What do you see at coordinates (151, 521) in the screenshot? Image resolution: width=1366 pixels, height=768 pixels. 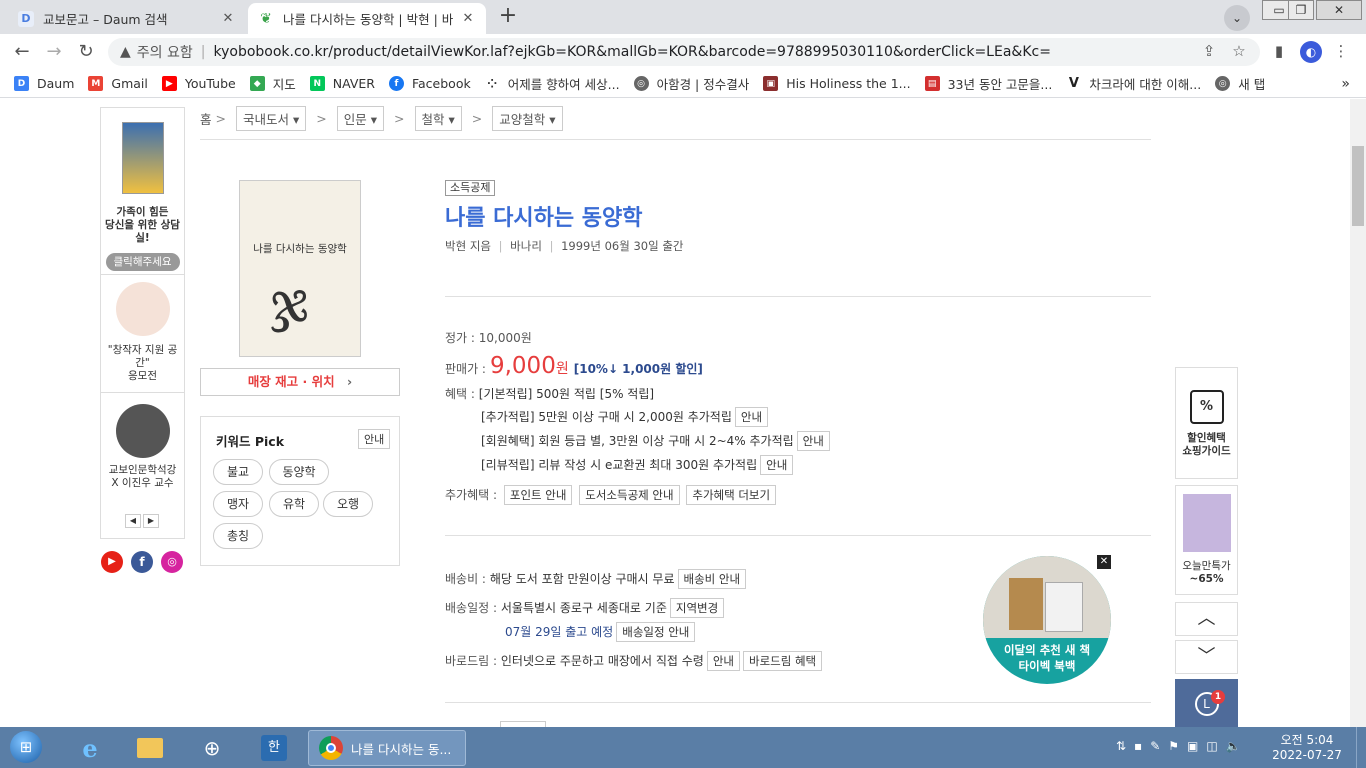 I see `next-arrow-icon: ▶` at bounding box center [151, 521].